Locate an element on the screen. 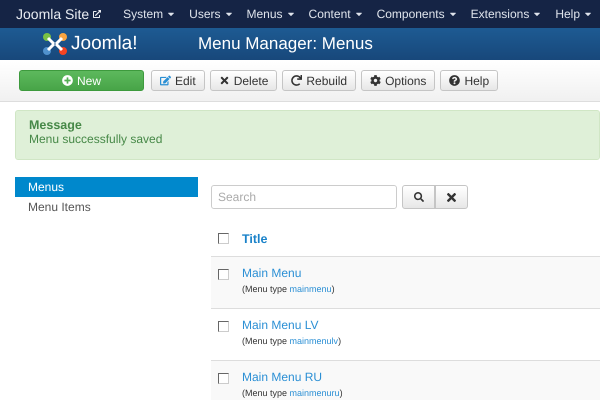 The image size is (600, 400). site-link: Joomla Site is located at coordinates (59, 14).